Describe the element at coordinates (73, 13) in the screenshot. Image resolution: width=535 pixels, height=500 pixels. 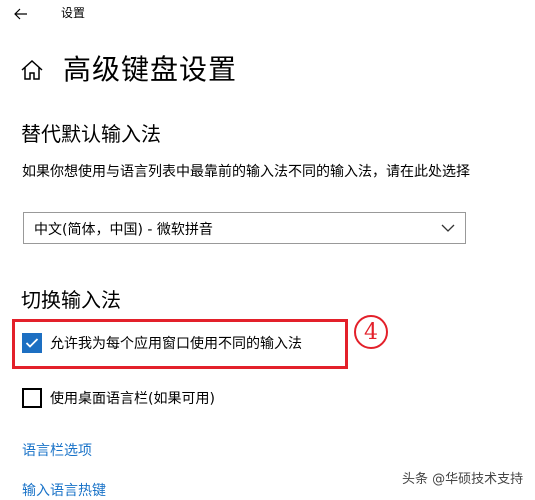
I see `window-title: 设置` at that location.